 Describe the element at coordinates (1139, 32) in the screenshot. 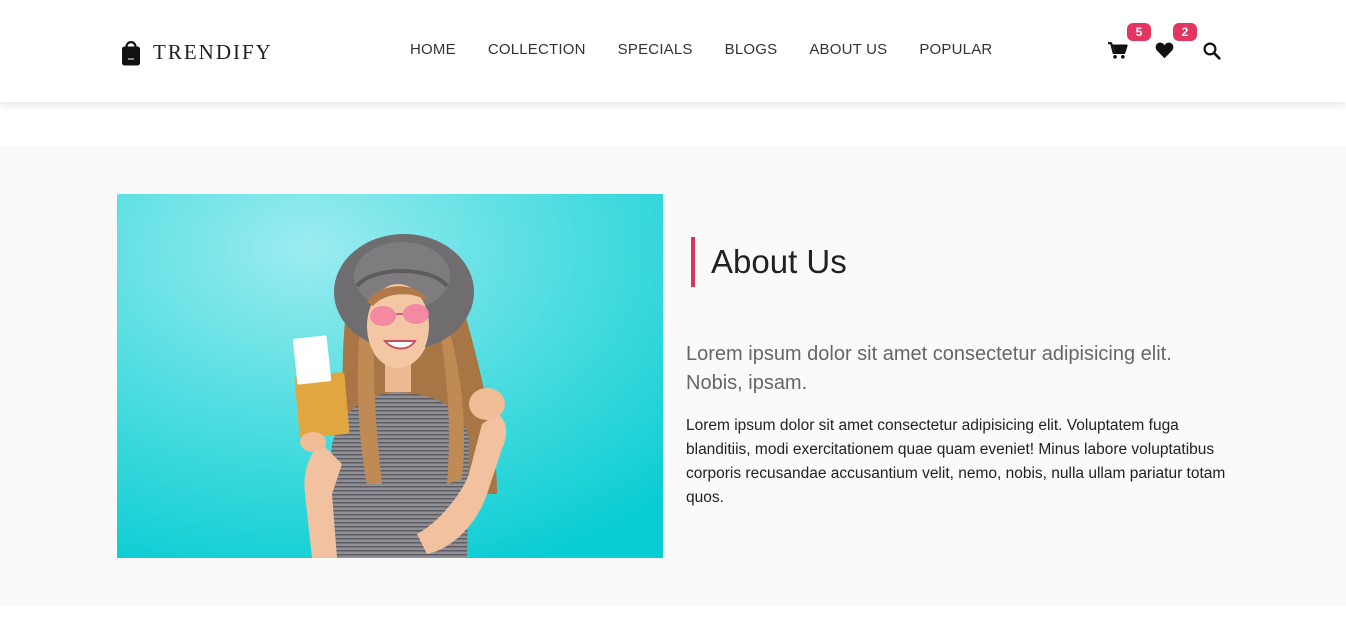

I see `cart-count-badge: 5` at that location.